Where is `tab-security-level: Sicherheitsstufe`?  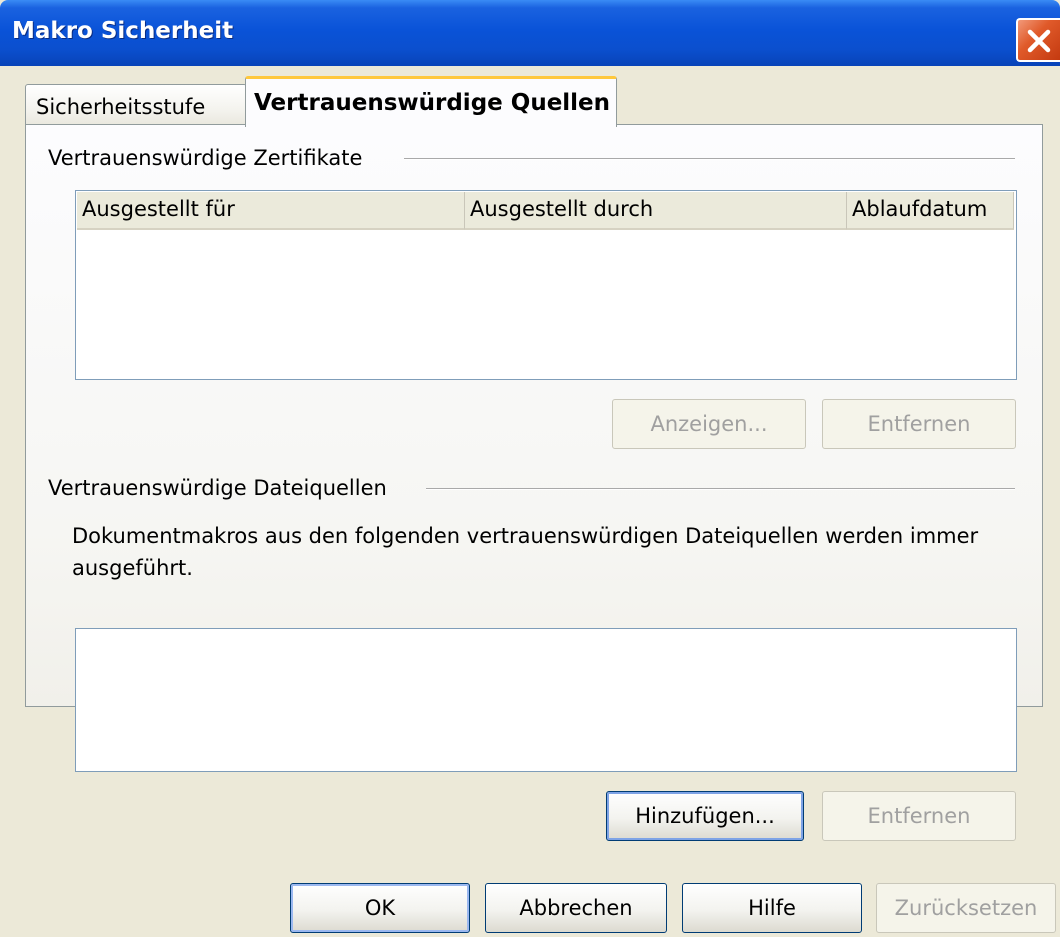
tab-security-level: Sicherheitsstufe is located at coordinates (136, 105).